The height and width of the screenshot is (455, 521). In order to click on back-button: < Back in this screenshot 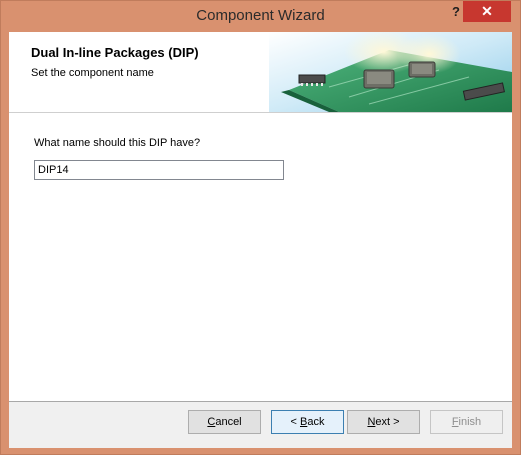, I will do `click(307, 422)`.